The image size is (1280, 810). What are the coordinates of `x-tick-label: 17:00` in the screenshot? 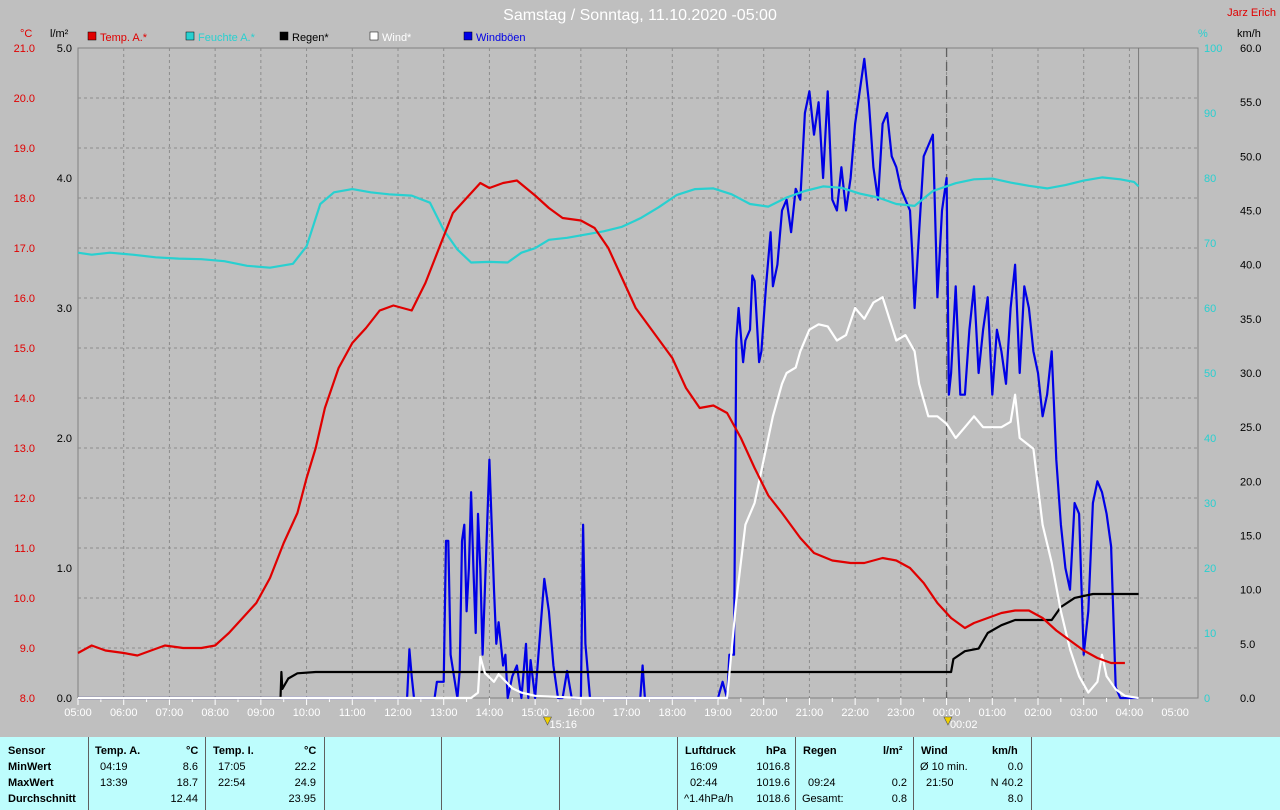 It's located at (627, 713).